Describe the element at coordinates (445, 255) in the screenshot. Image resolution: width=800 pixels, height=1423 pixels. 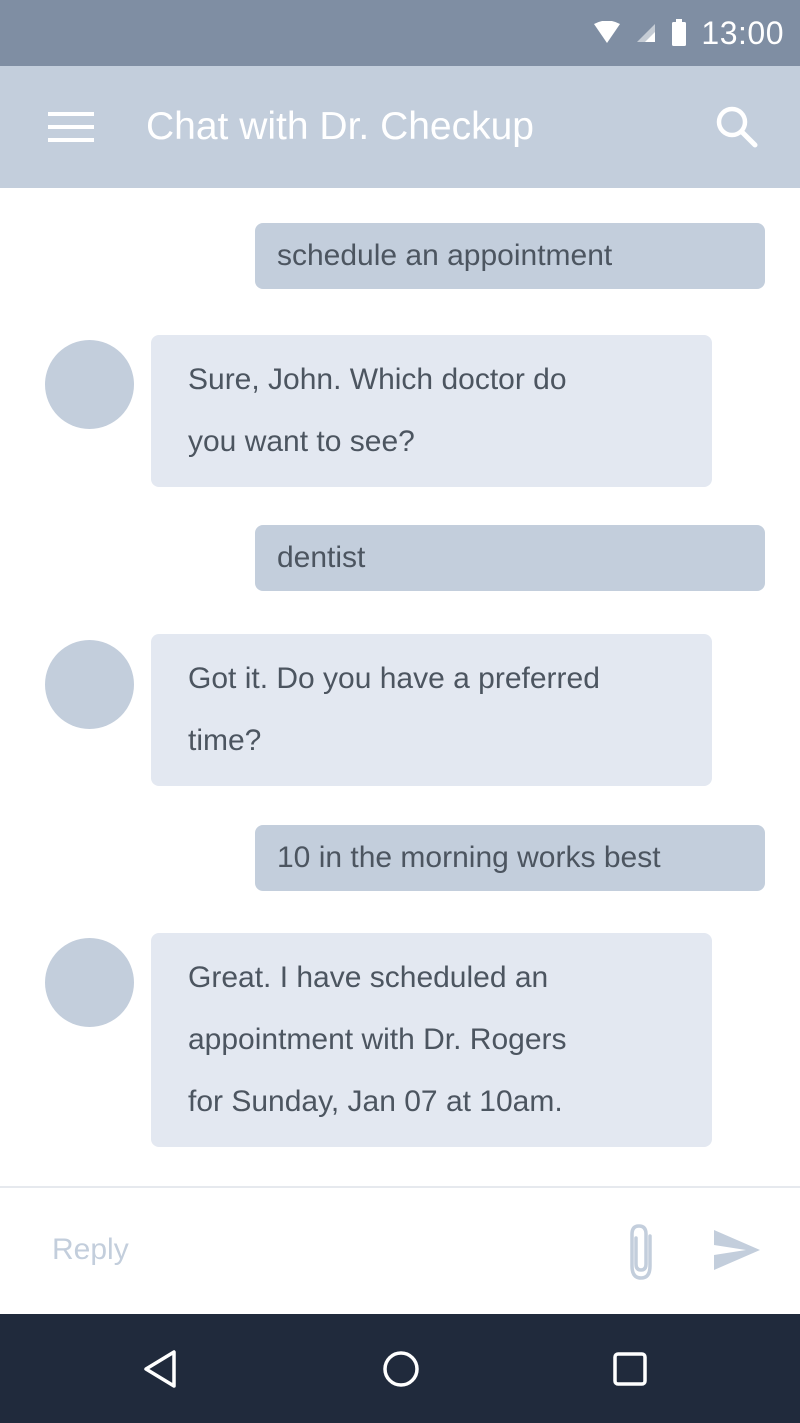
I see `message-text: schedule an appointment` at that location.